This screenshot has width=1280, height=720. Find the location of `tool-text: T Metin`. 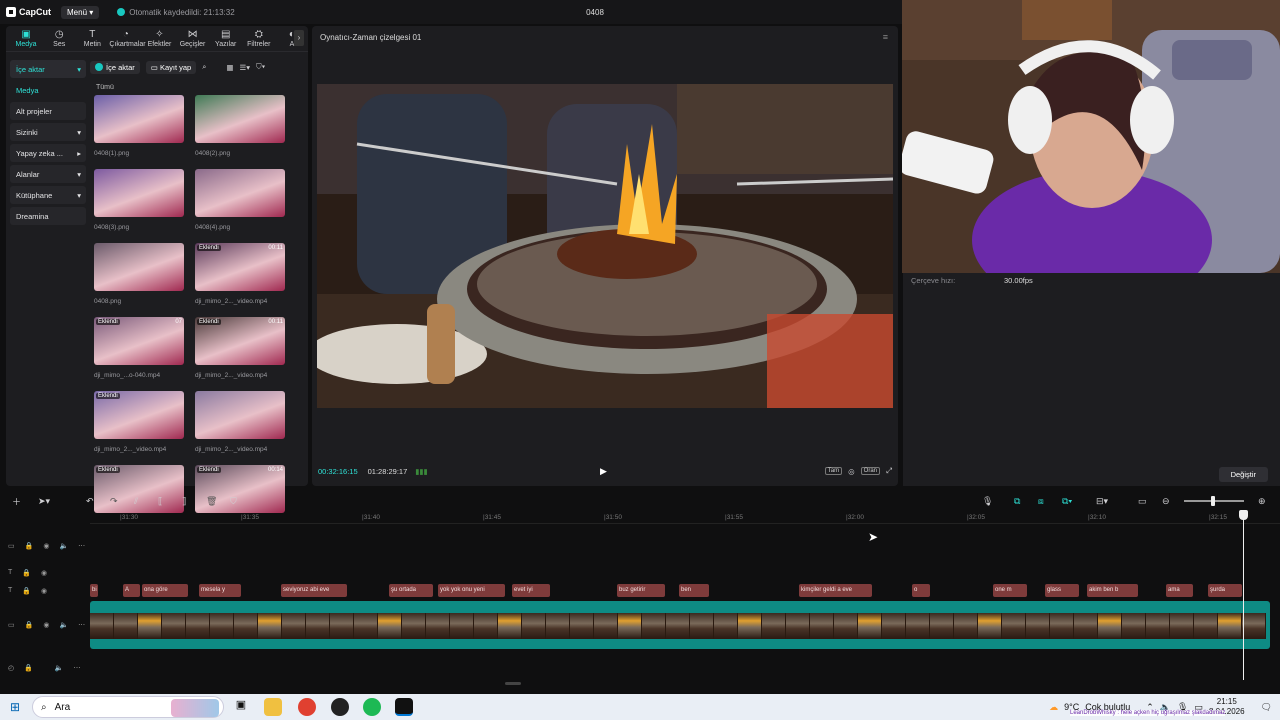

tool-text: T Metin is located at coordinates (92, 40).